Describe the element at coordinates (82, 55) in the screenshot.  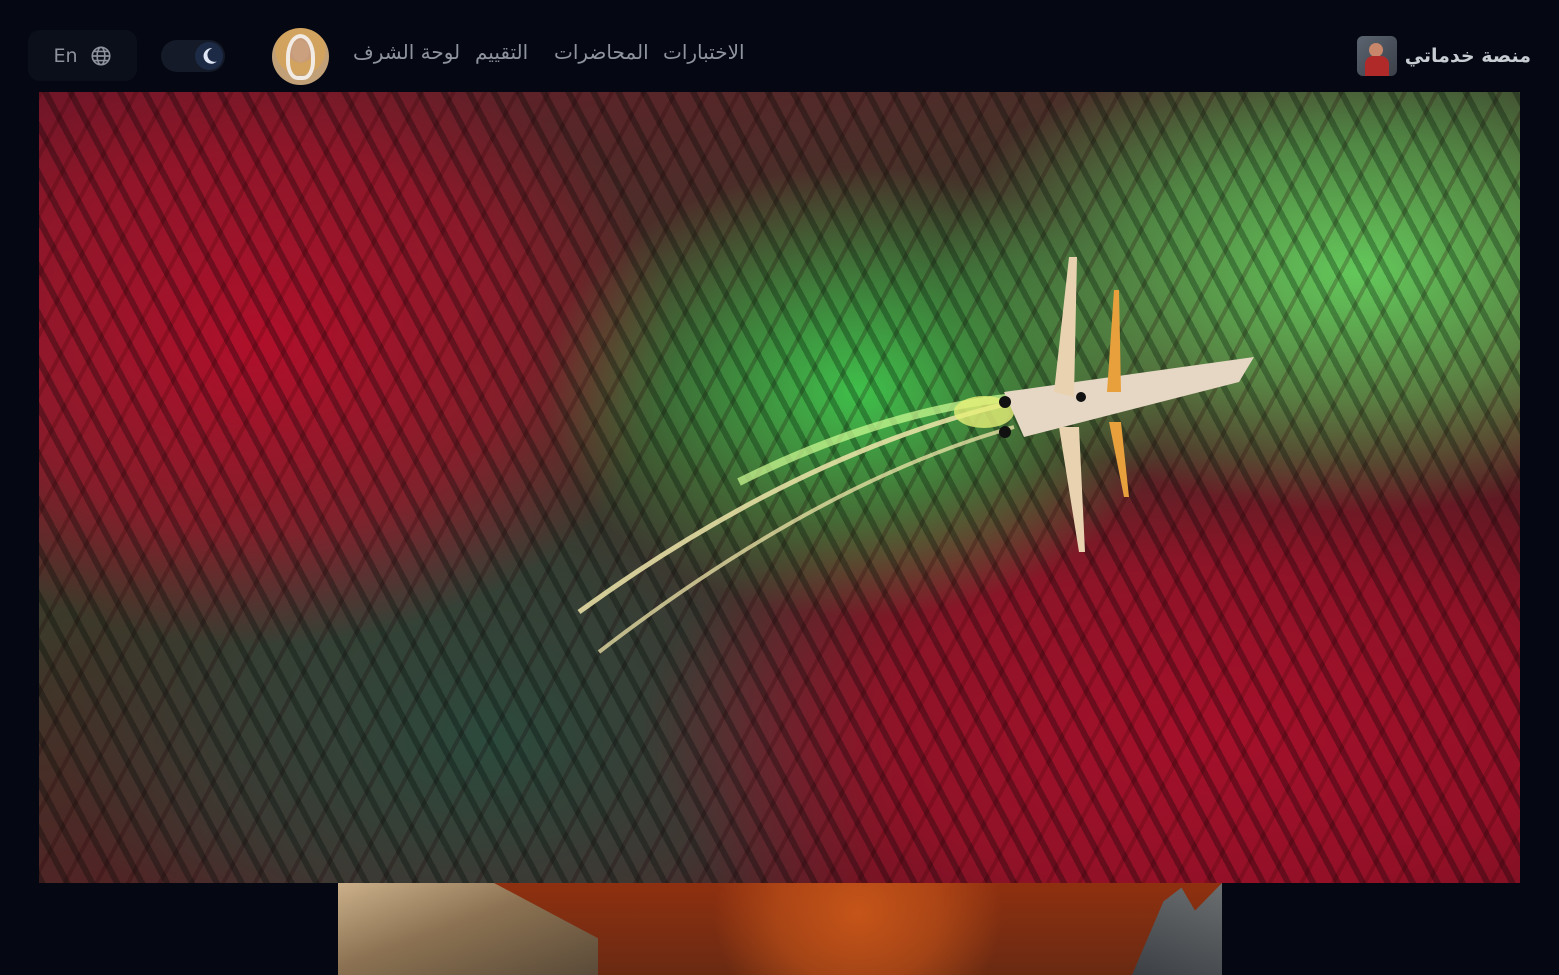
I see `language-switch-button: En` at that location.